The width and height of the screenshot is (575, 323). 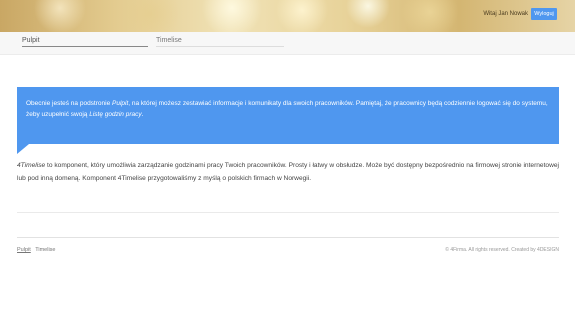 I want to click on info-text-part3: ., so click(x=142, y=114).